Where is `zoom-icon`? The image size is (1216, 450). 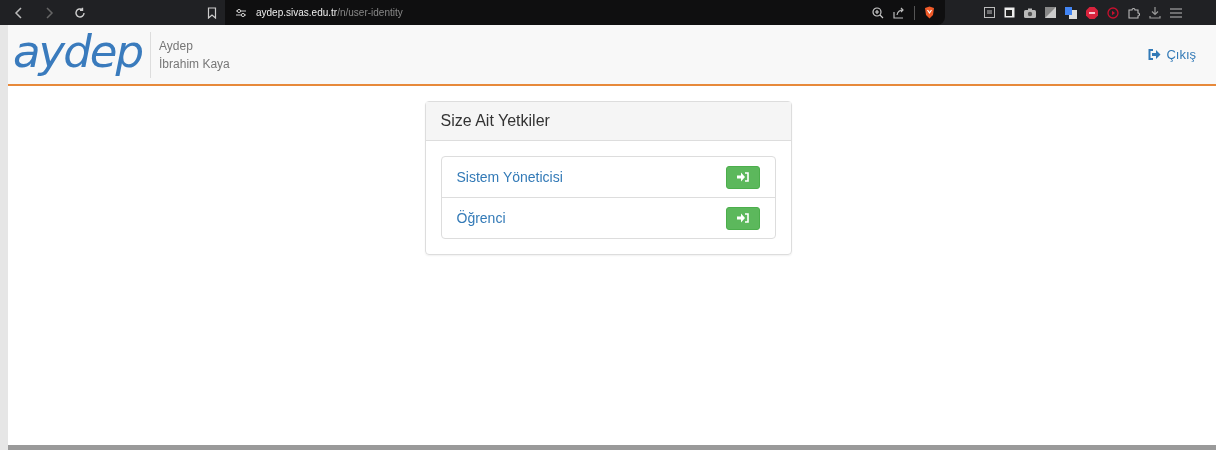 zoom-icon is located at coordinates (878, 12).